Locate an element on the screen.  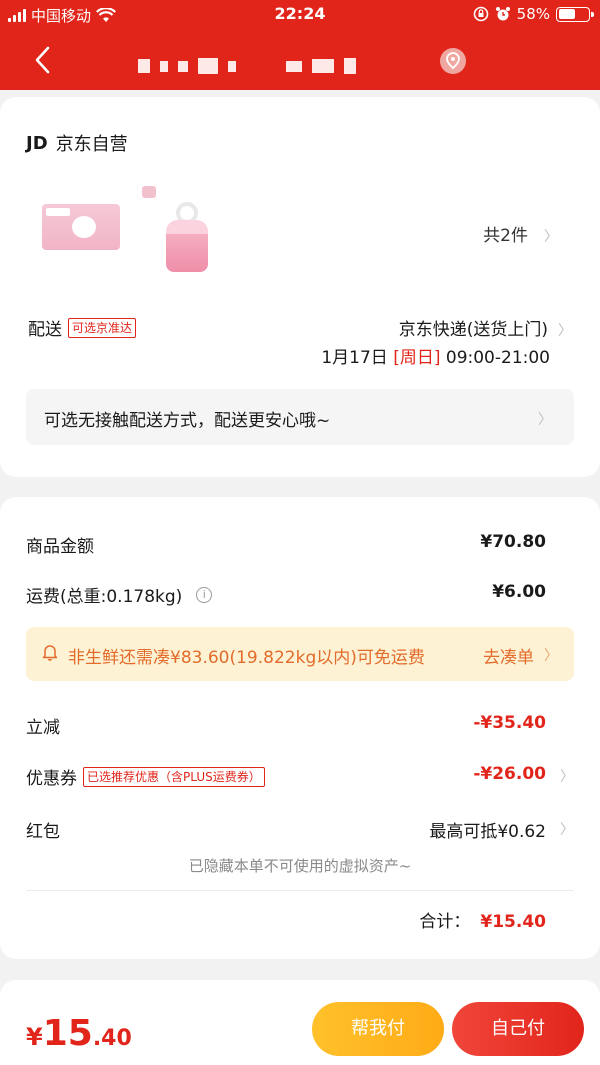
delivery-time: 1月17日 [周日] 09:00-21:00 is located at coordinates (435, 355).